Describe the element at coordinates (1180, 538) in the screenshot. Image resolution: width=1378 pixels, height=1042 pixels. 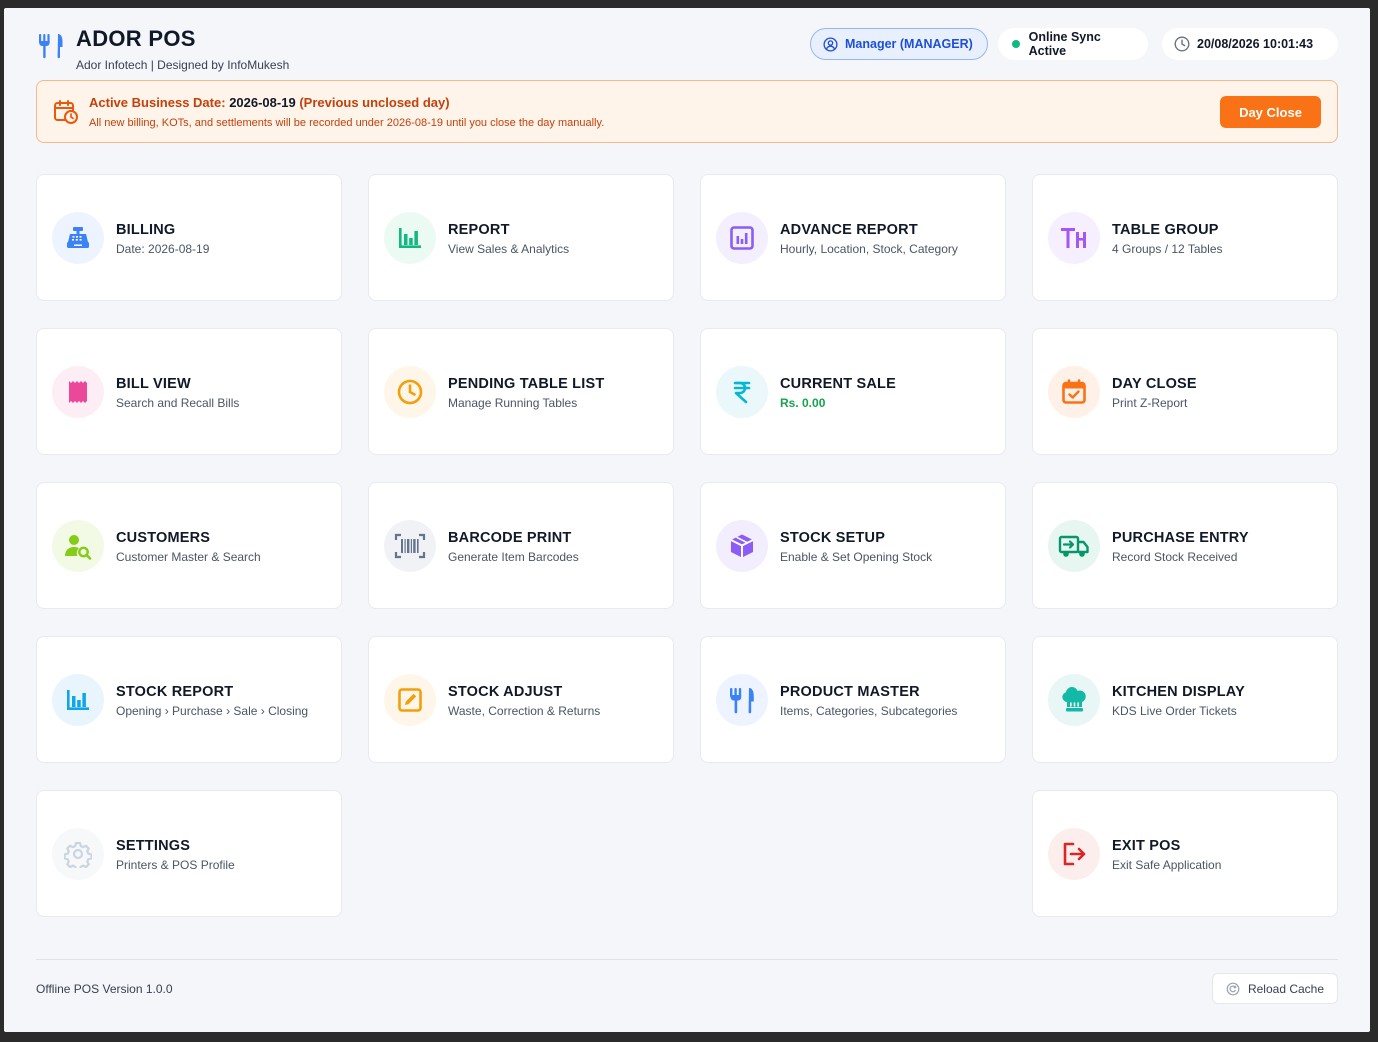
I see `tile-title: PURCHASE ENTRY` at that location.